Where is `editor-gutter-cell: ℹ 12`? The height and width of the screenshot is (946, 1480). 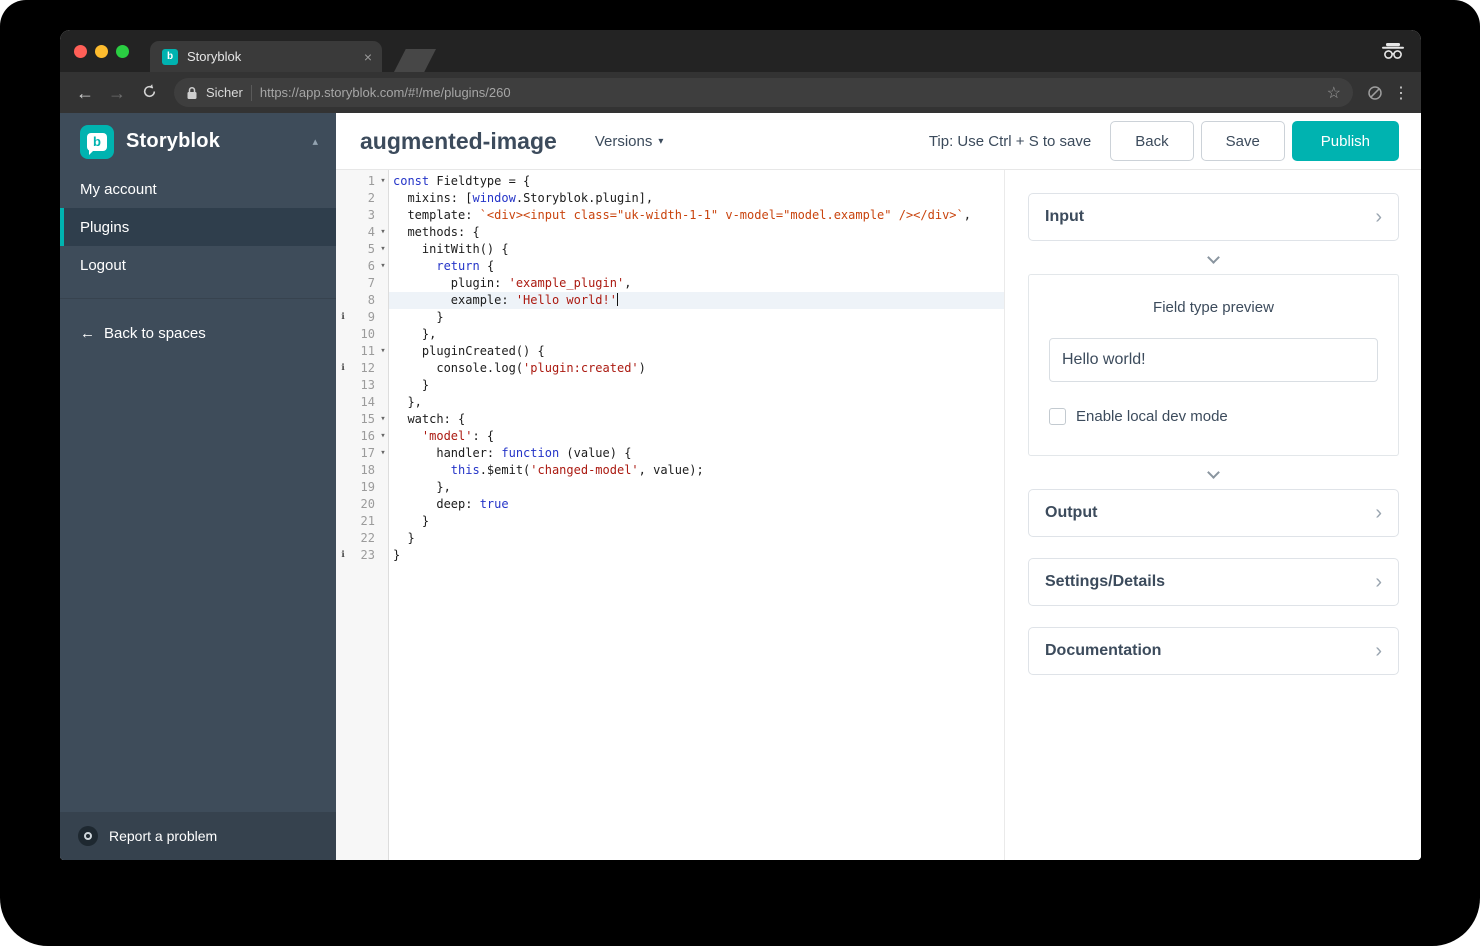 editor-gutter-cell: ℹ 12 is located at coordinates (362, 368).